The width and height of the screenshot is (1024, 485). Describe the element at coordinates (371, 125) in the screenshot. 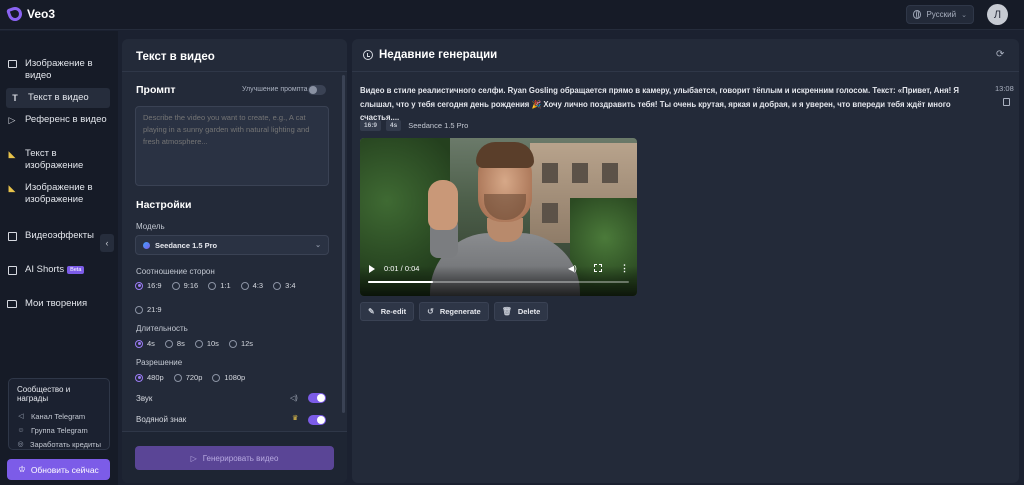

I see `aspect-tag: 16:9` at that location.